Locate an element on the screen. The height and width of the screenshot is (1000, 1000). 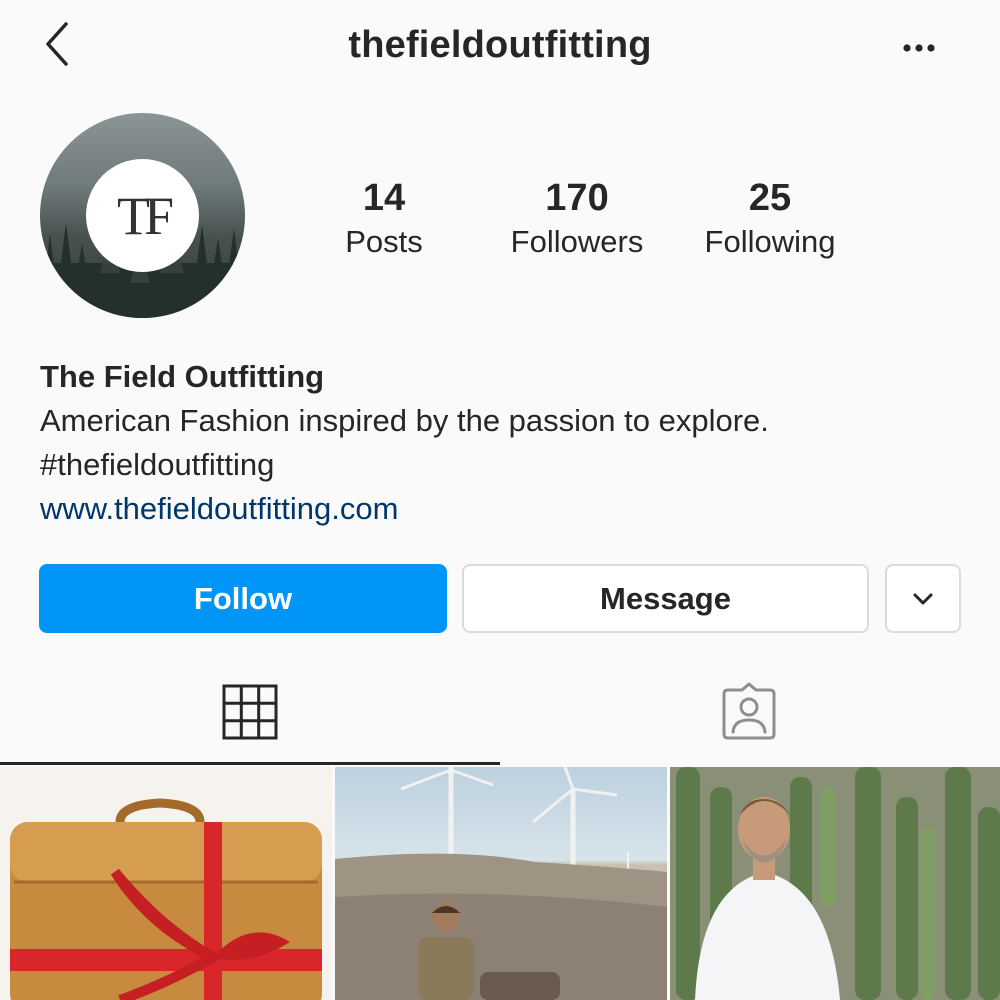
suggested-accounts-button is located at coordinates (923, 598).